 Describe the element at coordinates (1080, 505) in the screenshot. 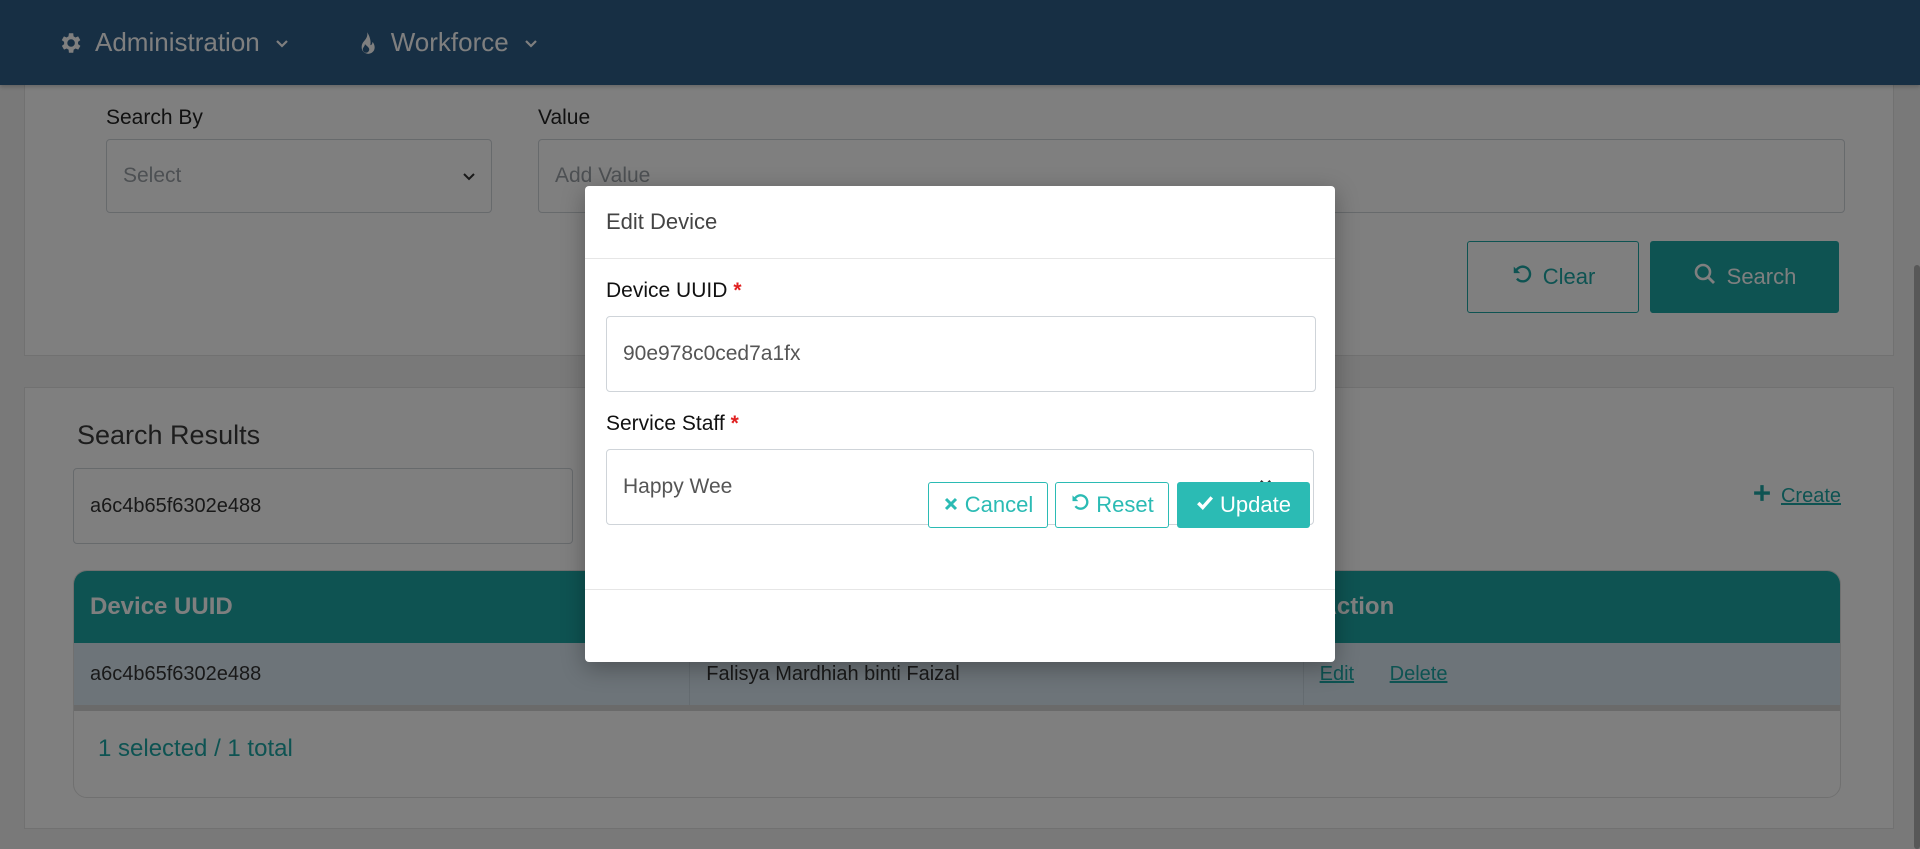

I see `undo-icon` at that location.